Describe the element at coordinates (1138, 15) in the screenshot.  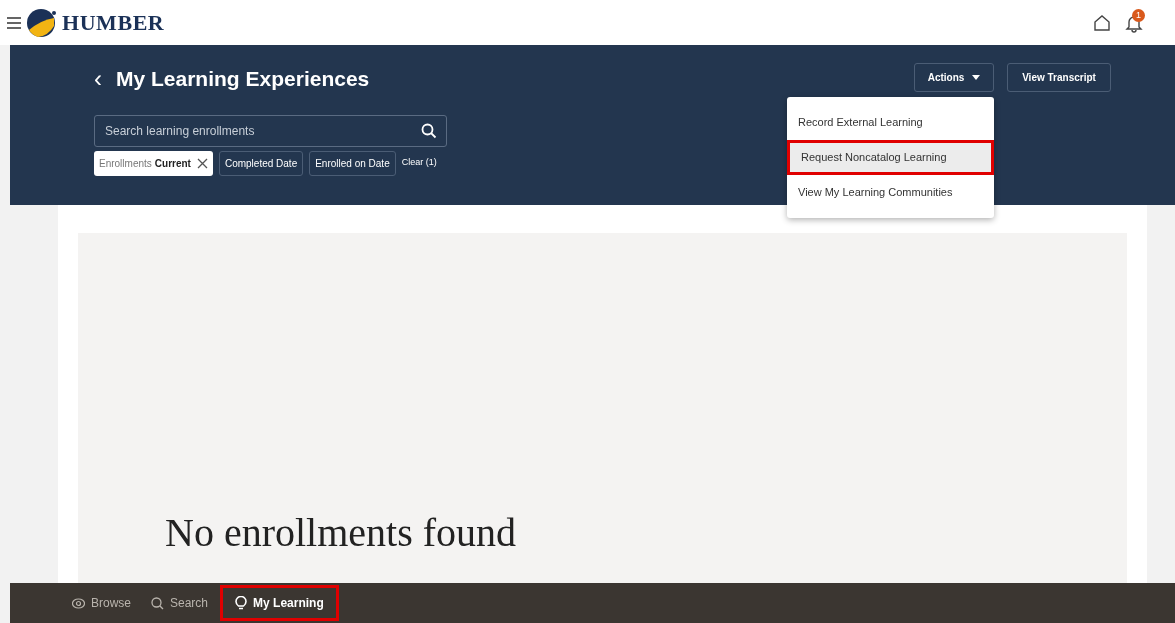
I see `notification-badge: 1` at that location.